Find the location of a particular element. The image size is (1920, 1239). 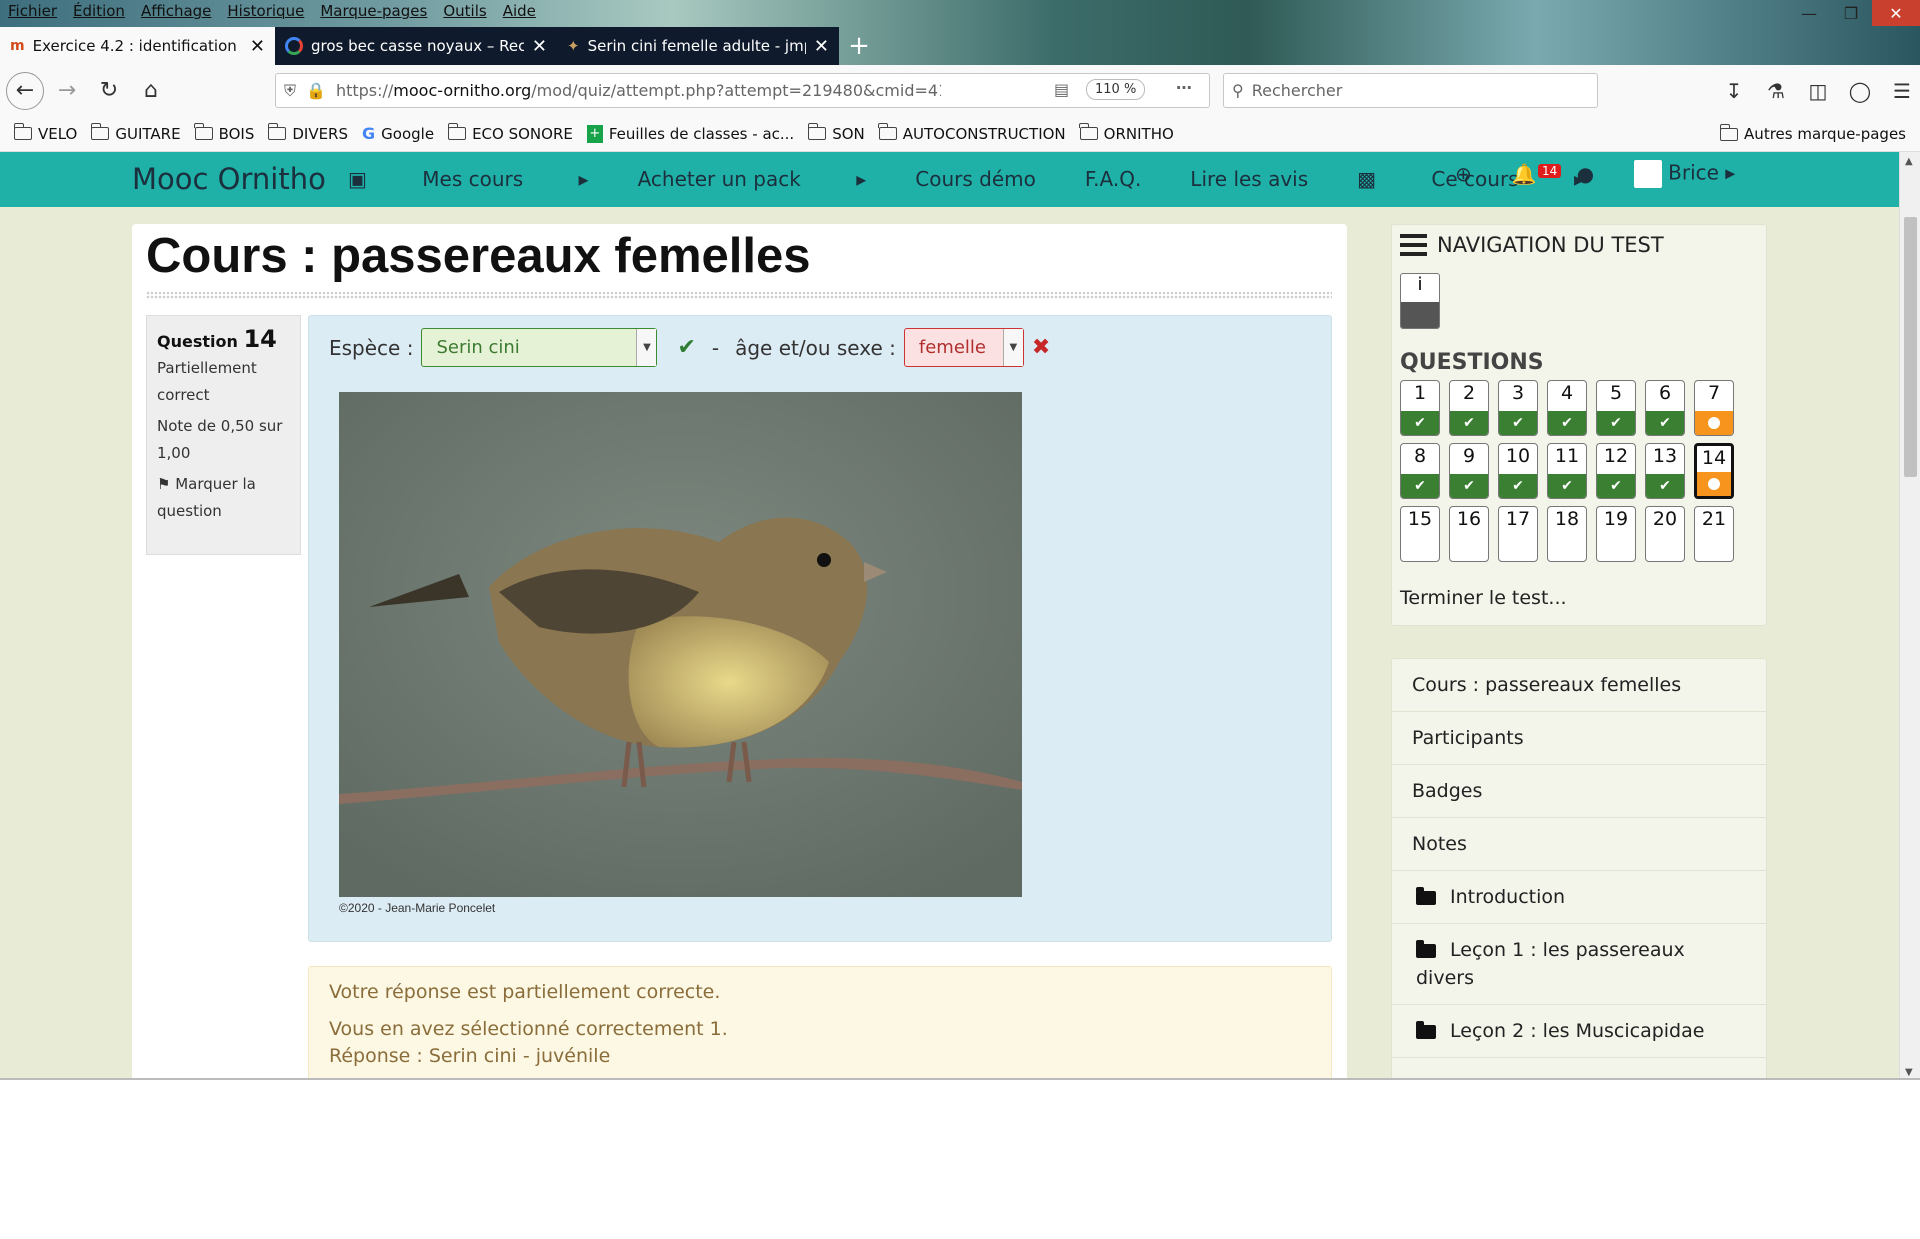

hamburger-menu-icon: ☰ is located at coordinates (1902, 91).